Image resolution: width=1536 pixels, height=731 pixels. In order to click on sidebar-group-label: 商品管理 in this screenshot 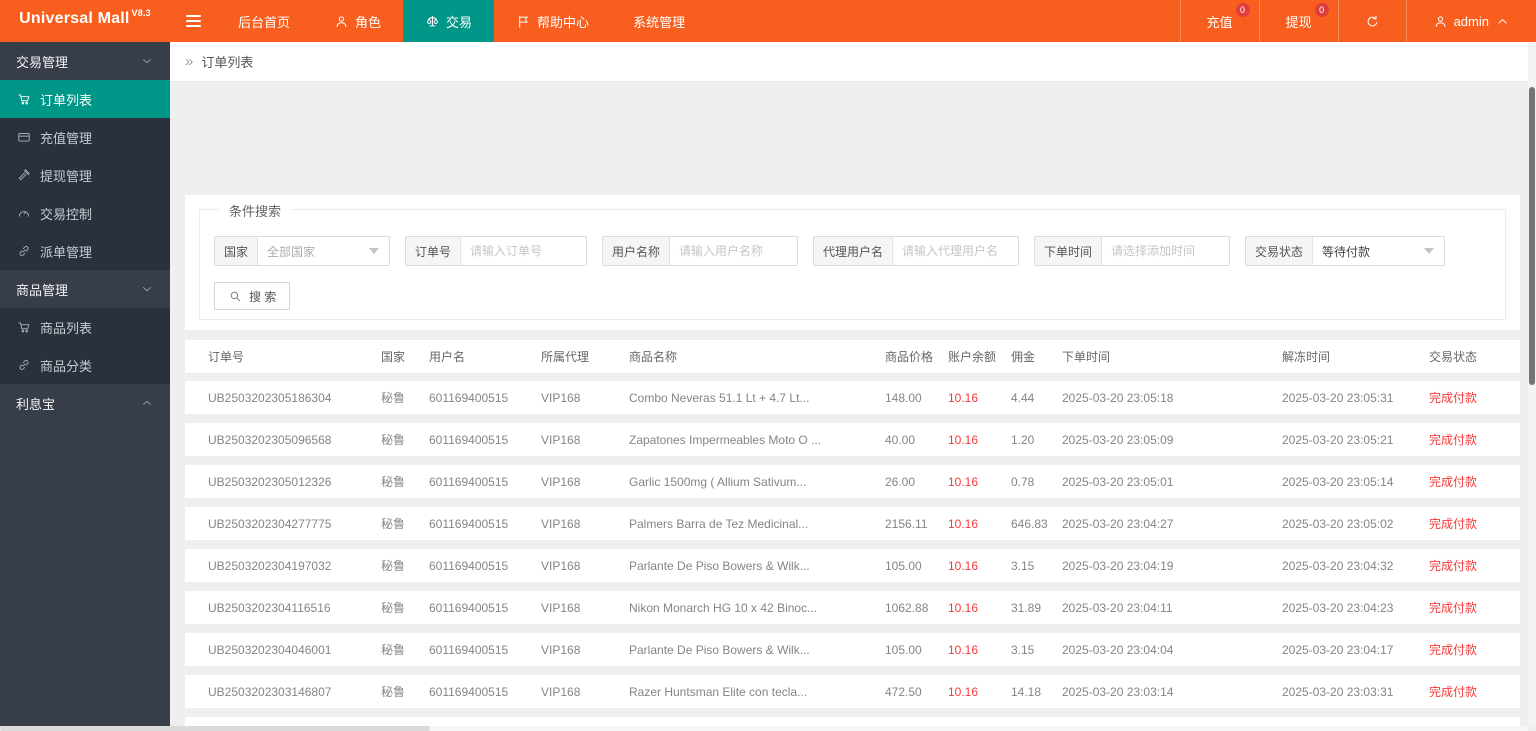, I will do `click(42, 290)`.